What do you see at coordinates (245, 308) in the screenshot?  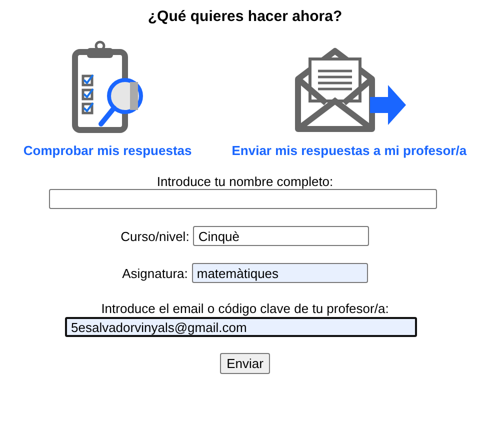 I see `email-label: Introduce el email o código clave de tu profesor/a:` at bounding box center [245, 308].